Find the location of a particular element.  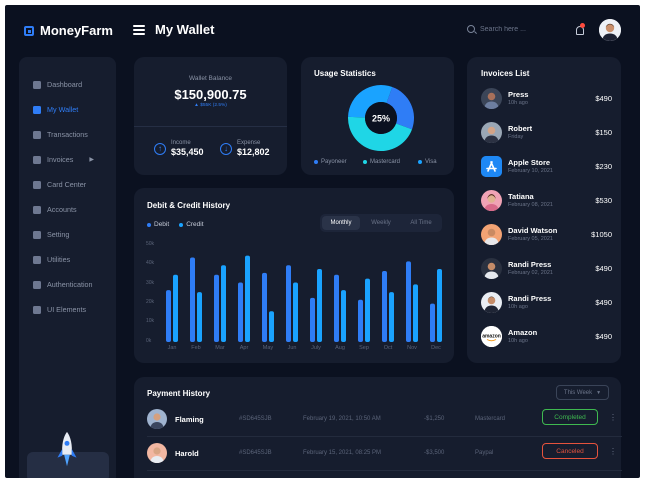

wallet-change: ▲ $55K (2.5%) is located at coordinates (210, 105).